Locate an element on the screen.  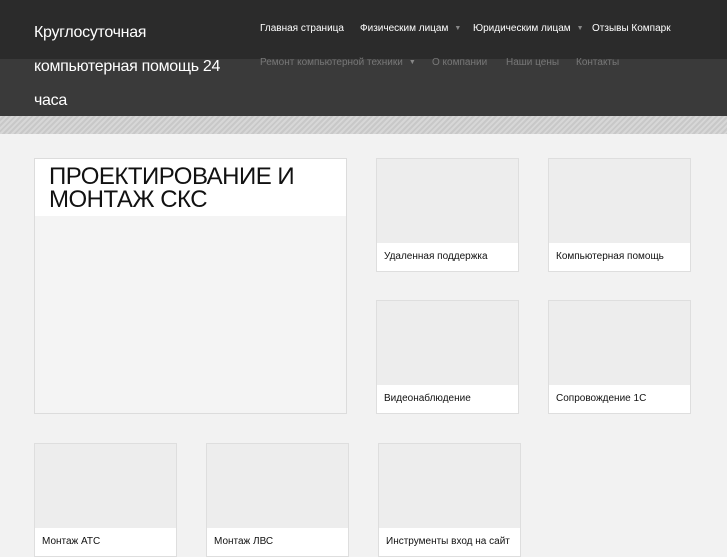
nav-item-label: Контакты is located at coordinates (598, 62).